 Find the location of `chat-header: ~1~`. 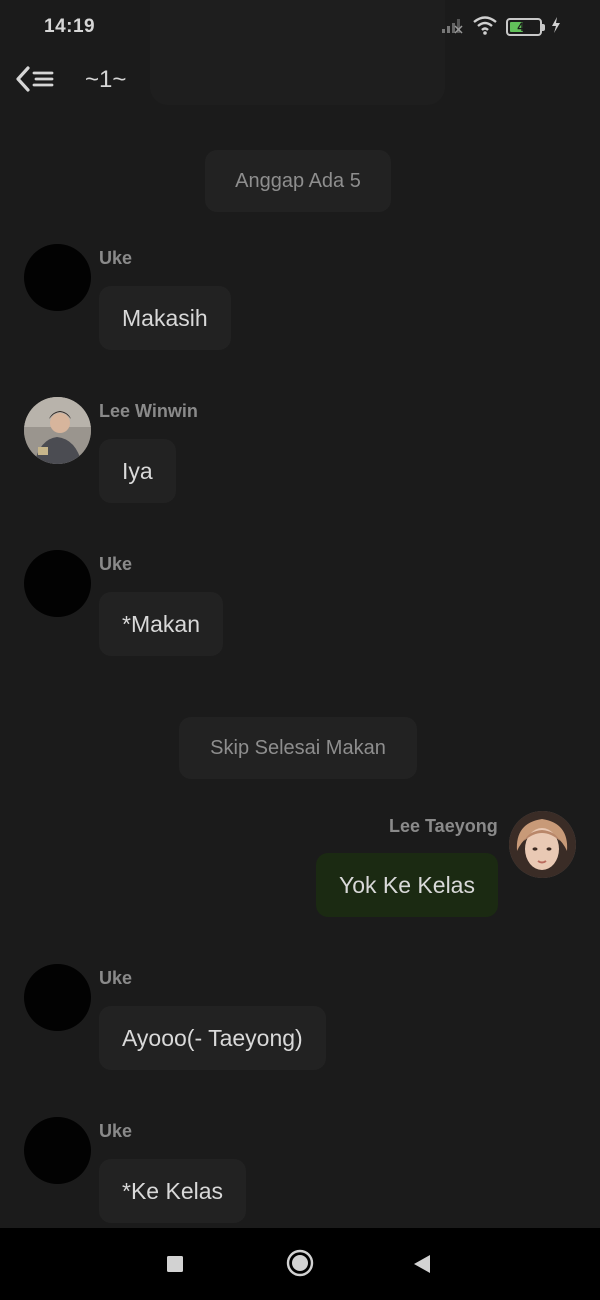

chat-header: ~1~ is located at coordinates (300, 80).